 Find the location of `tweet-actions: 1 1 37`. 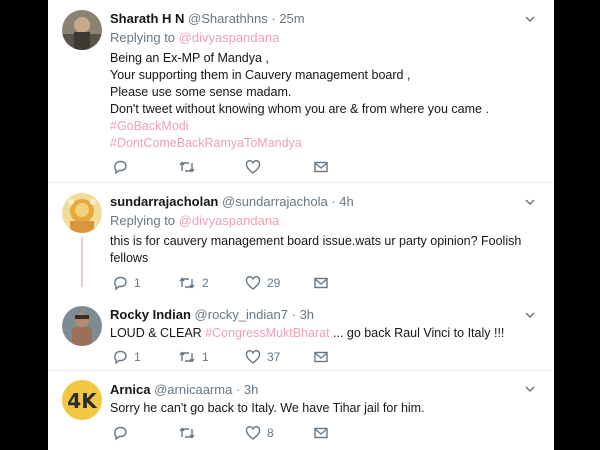

tweet-actions: 1 1 37 is located at coordinates (230, 357).